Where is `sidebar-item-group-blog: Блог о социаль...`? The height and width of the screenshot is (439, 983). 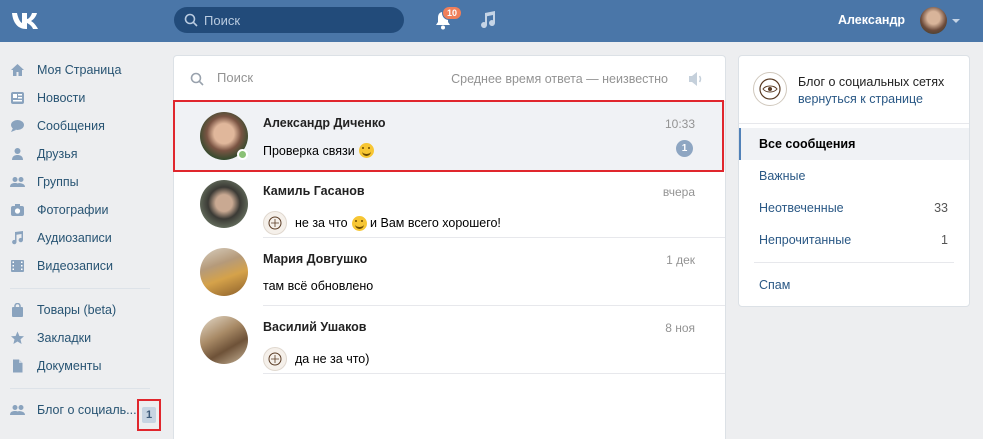 sidebar-item-group-blog: Блог о социаль... is located at coordinates (80, 410).